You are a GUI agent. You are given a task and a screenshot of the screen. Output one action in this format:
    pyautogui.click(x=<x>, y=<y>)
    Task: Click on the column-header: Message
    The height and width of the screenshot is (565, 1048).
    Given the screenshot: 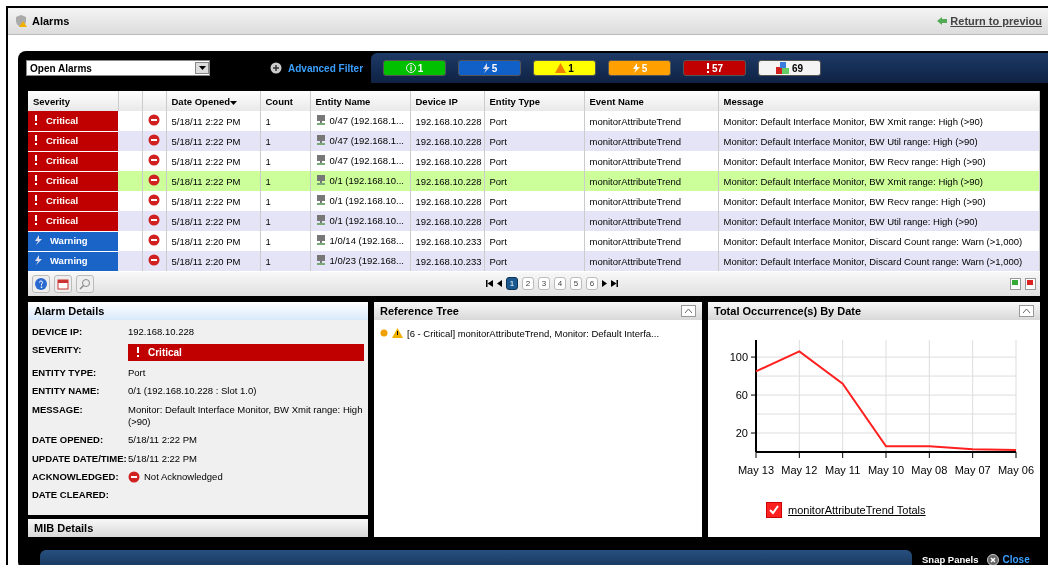 What is the action you would take?
    pyautogui.click(x=879, y=101)
    